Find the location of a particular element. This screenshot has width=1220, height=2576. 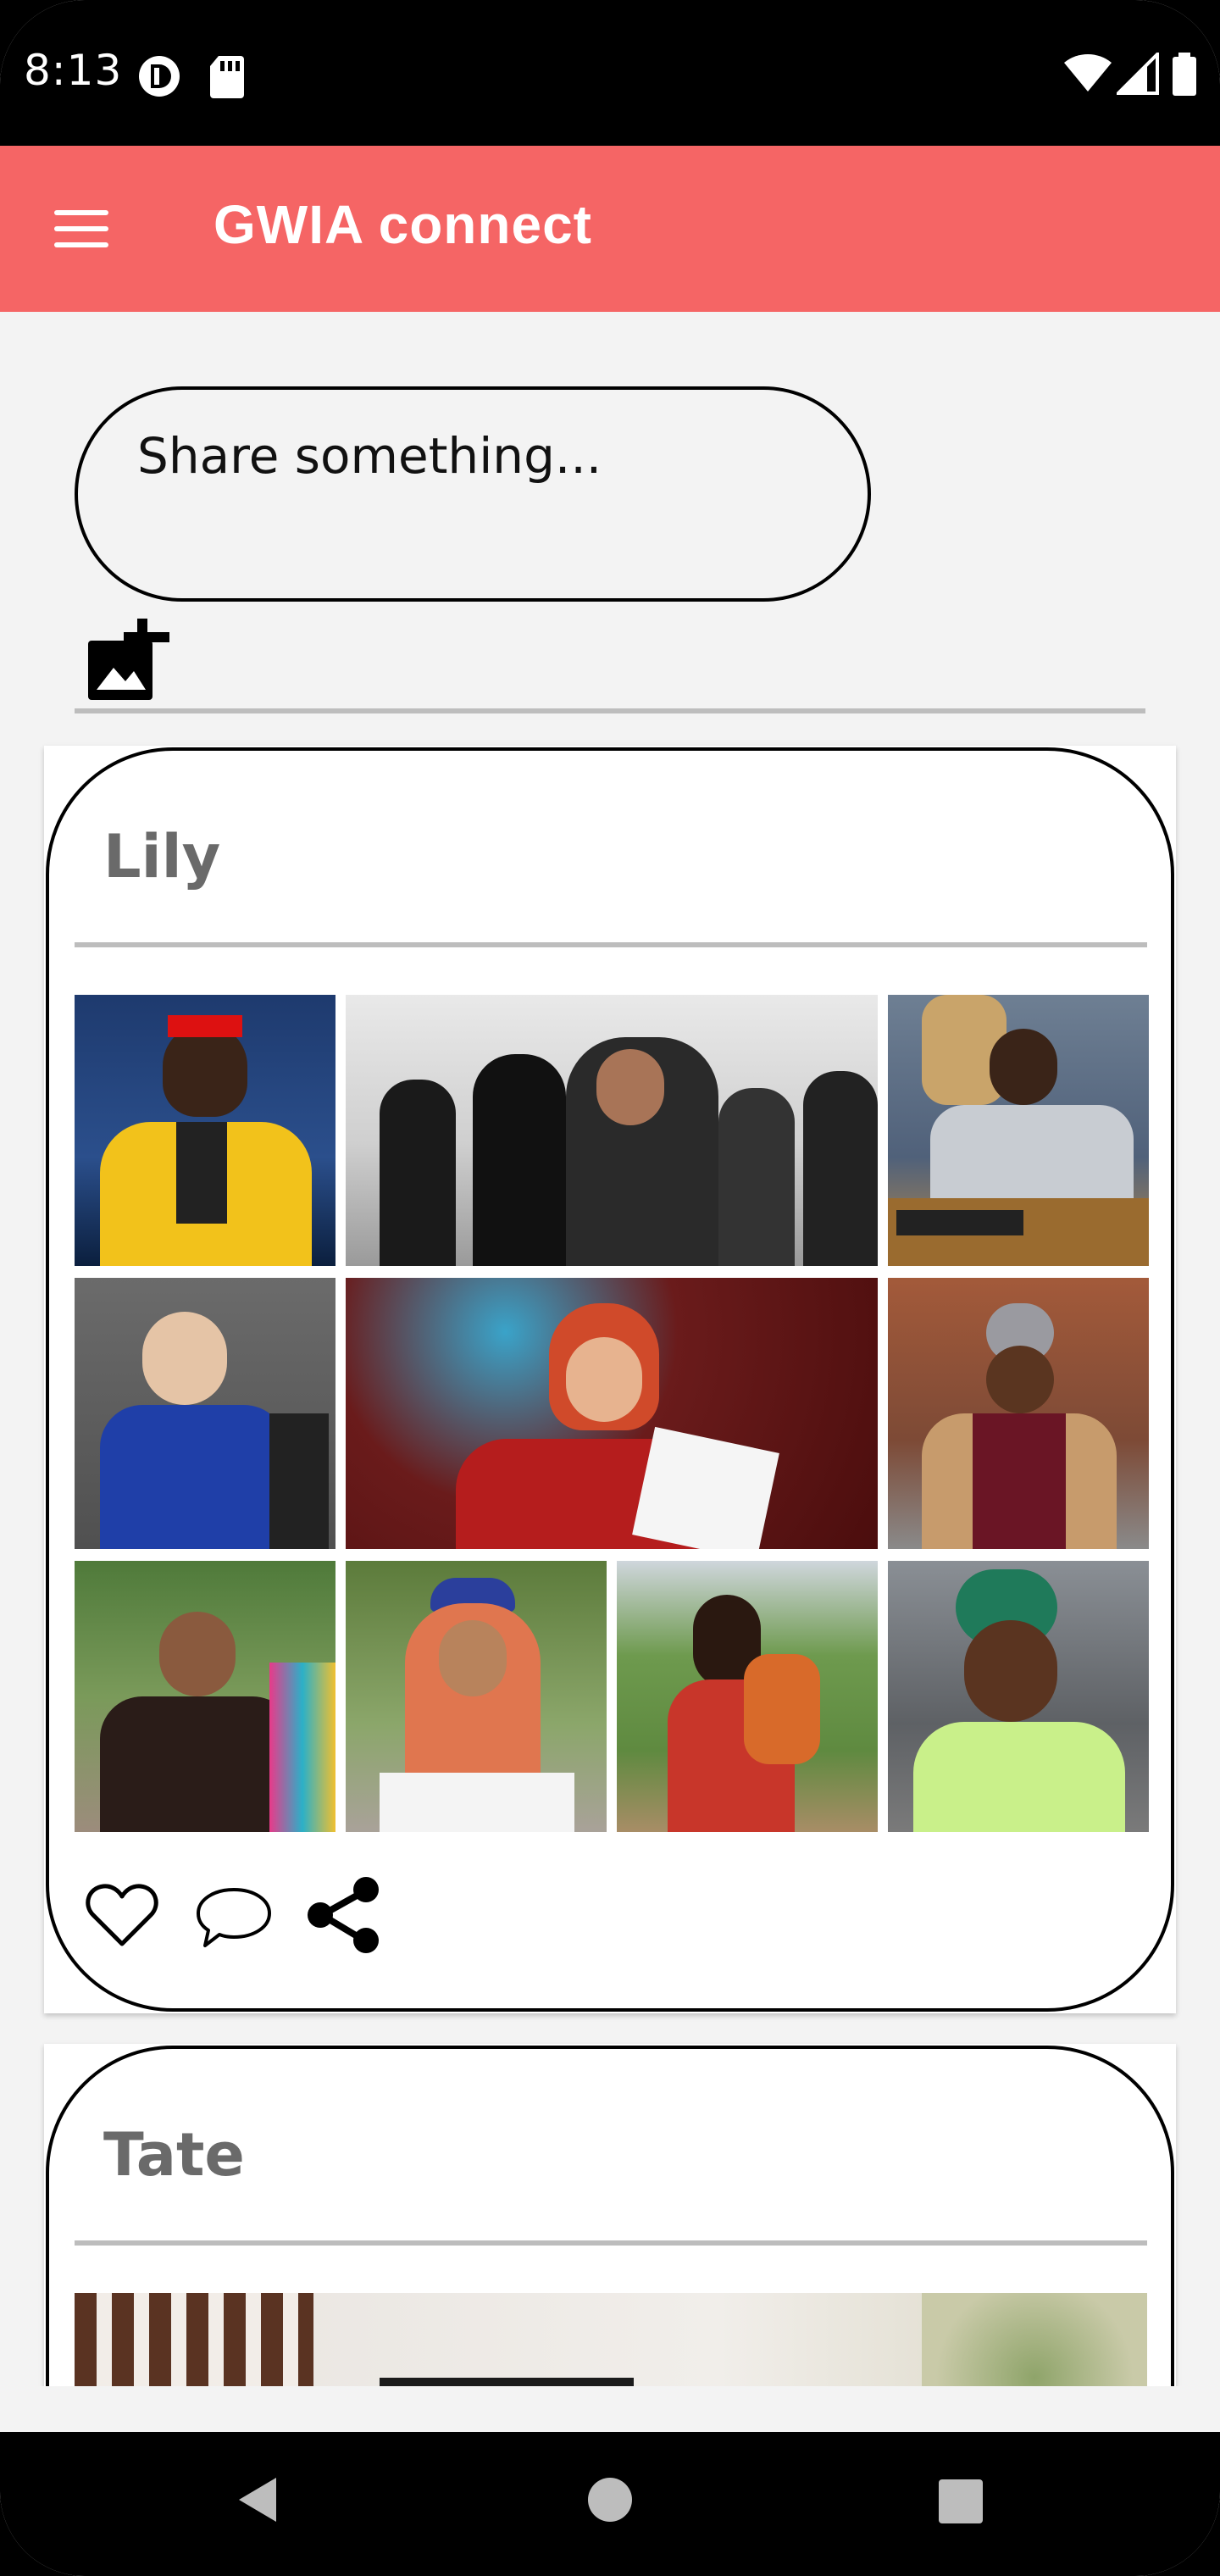

photo-top is located at coordinates (1019, 1481).